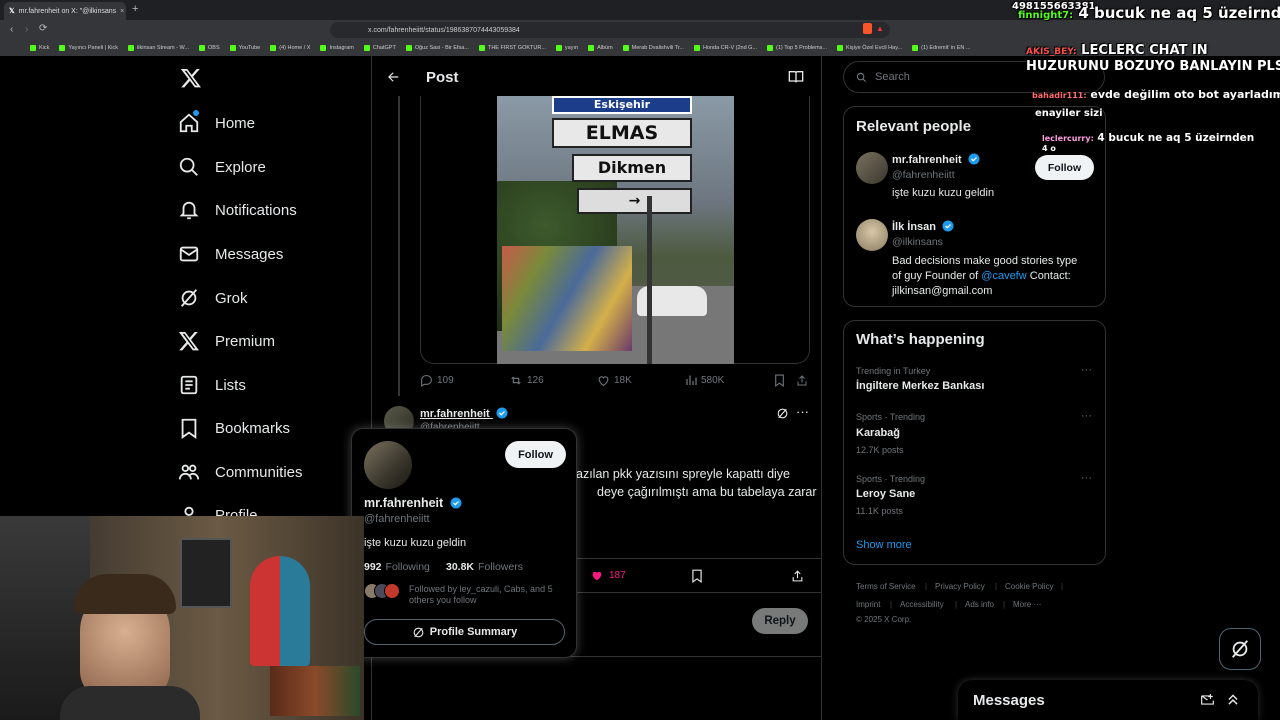 Image resolution: width=1280 pixels, height=720 pixels. Describe the element at coordinates (222, 167) in the screenshot. I see `nav-item-explore: Explore` at that location.